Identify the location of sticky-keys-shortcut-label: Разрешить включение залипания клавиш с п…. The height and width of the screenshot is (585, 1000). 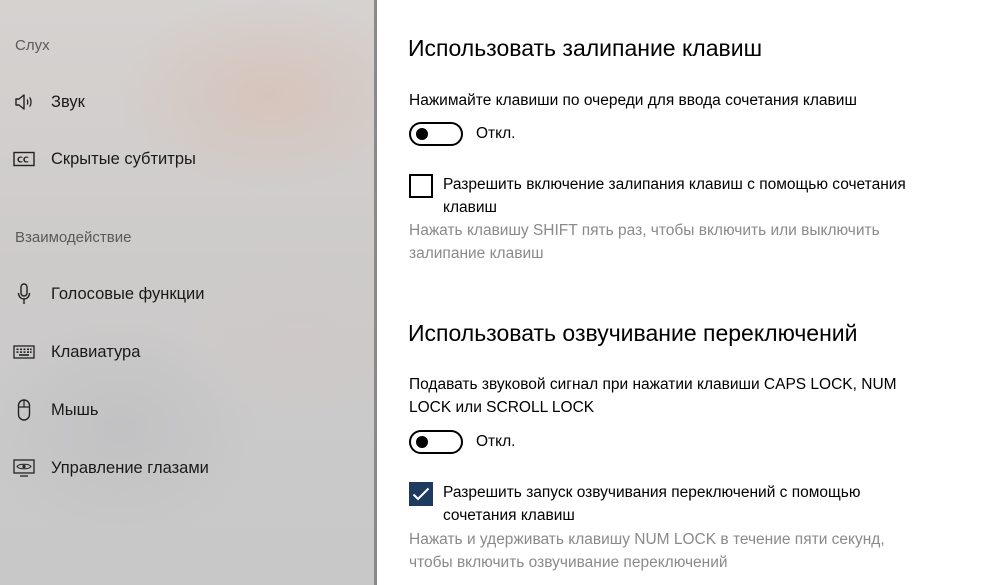
(674, 196).